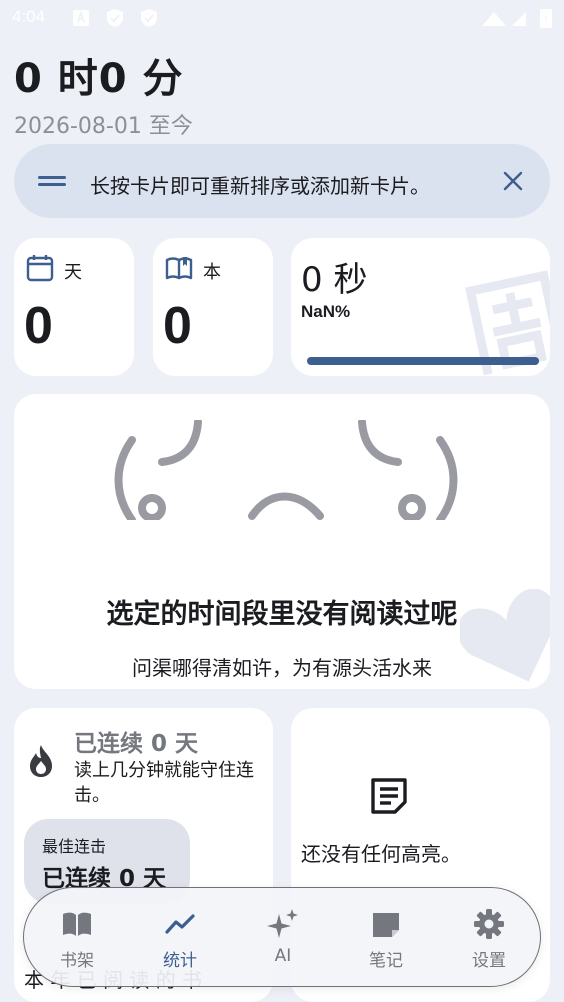  Describe the element at coordinates (99, 79) in the screenshot. I see `total-reading-time: 0 时0 分` at that location.